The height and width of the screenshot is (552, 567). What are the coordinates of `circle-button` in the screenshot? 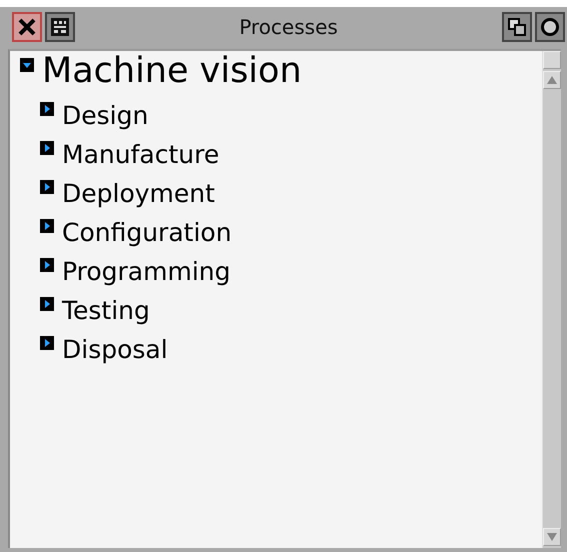 It's located at (550, 27).